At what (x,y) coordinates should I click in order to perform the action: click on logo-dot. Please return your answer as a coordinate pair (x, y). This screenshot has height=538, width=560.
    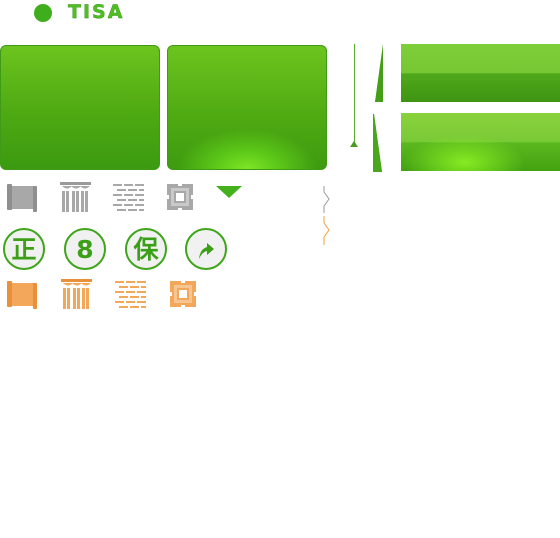
    Looking at the image, I should click on (43, 13).